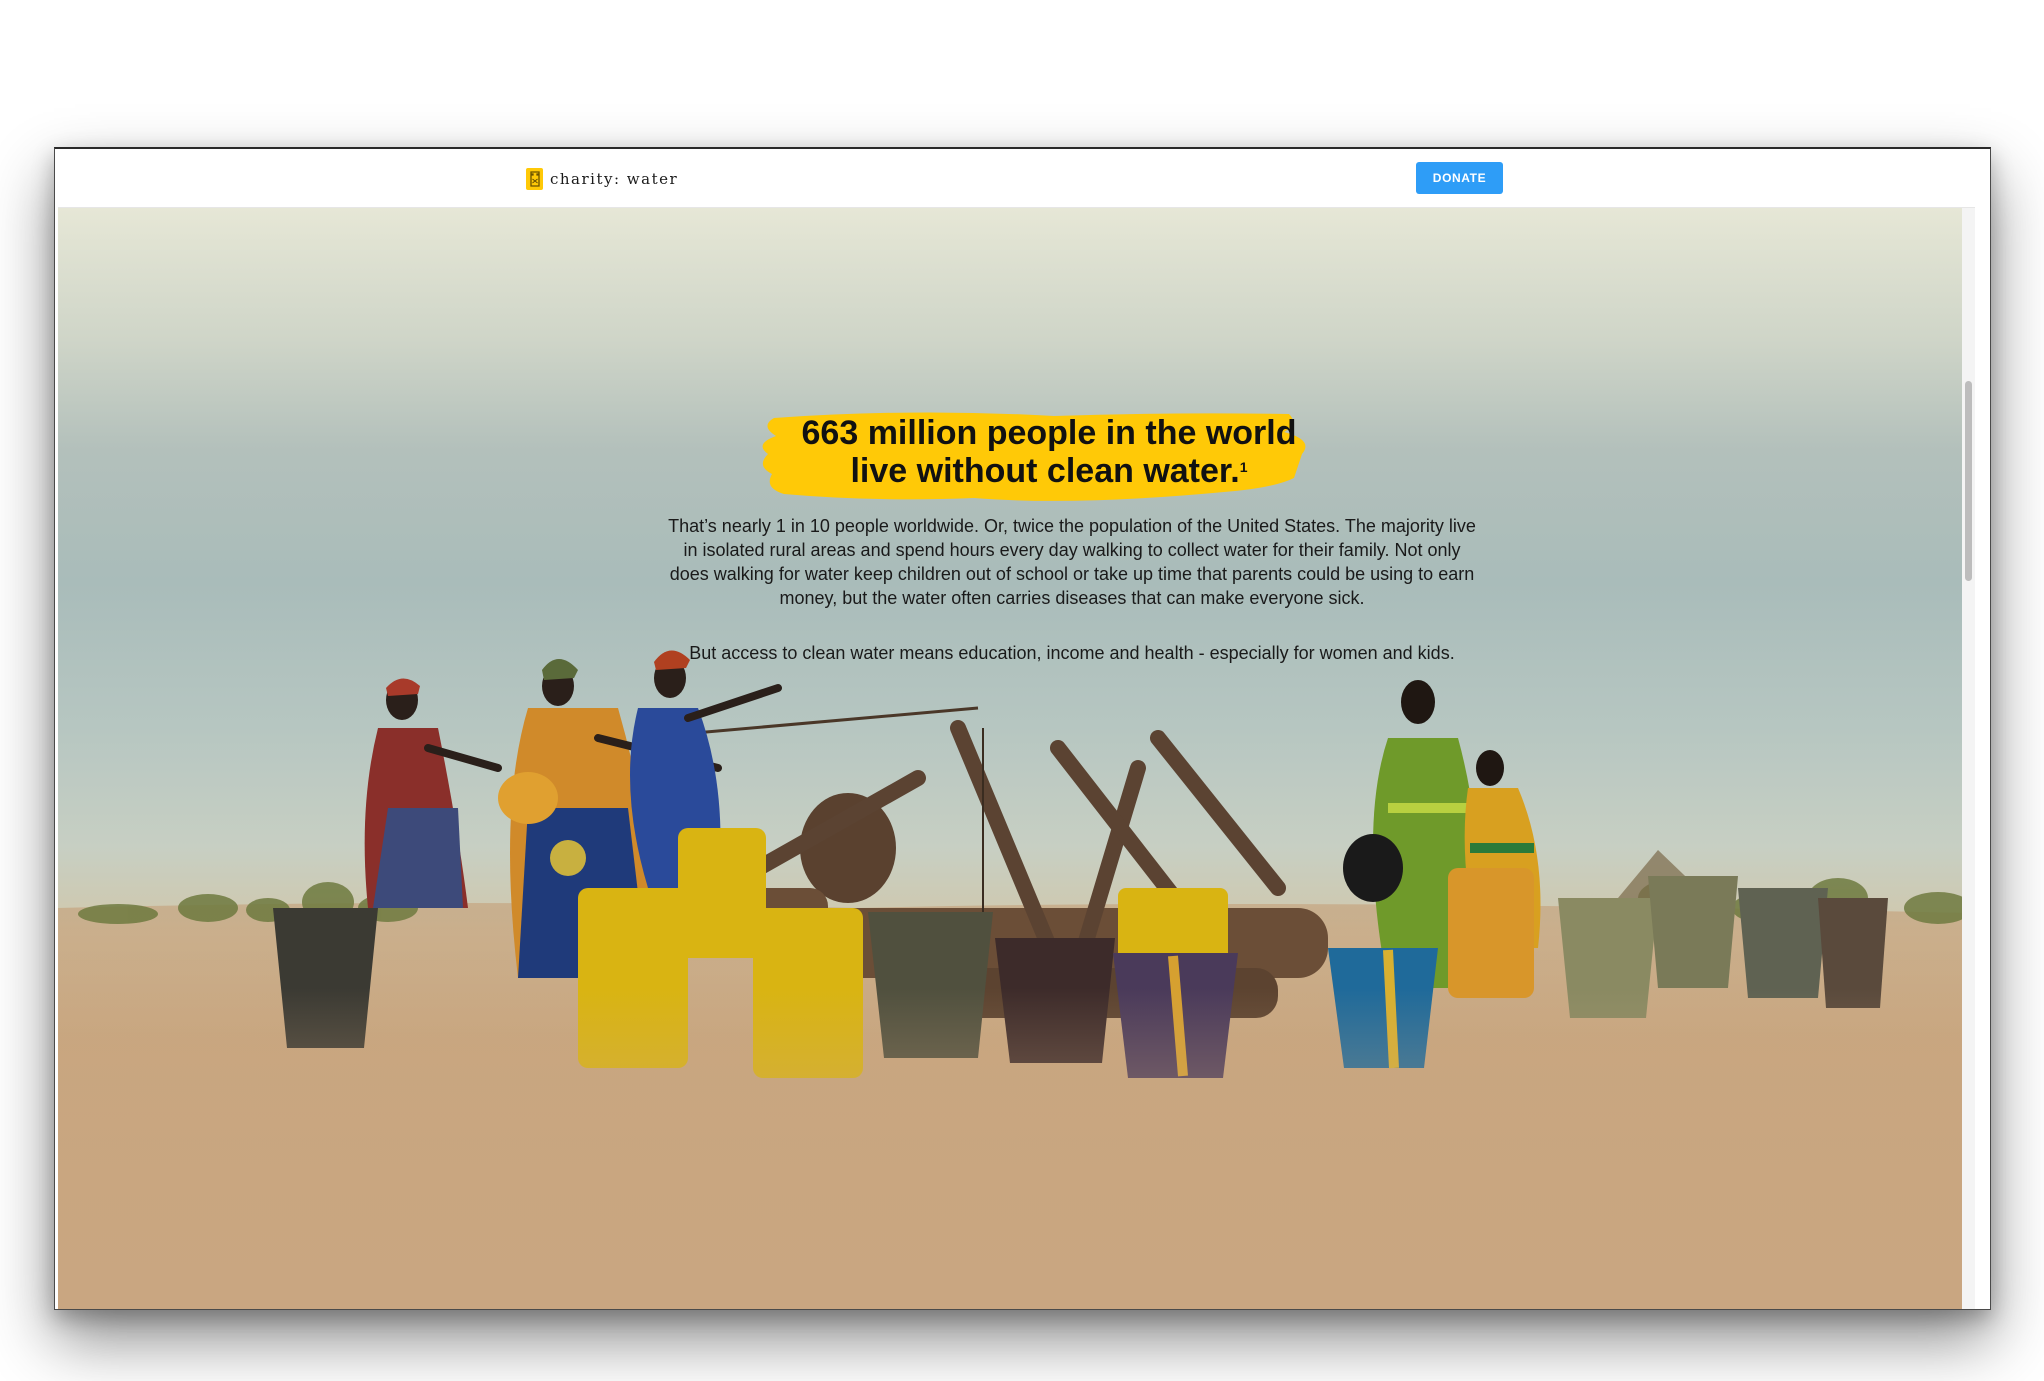 Image resolution: width=2044 pixels, height=1381 pixels. I want to click on donate-button: DONATE, so click(1459, 178).